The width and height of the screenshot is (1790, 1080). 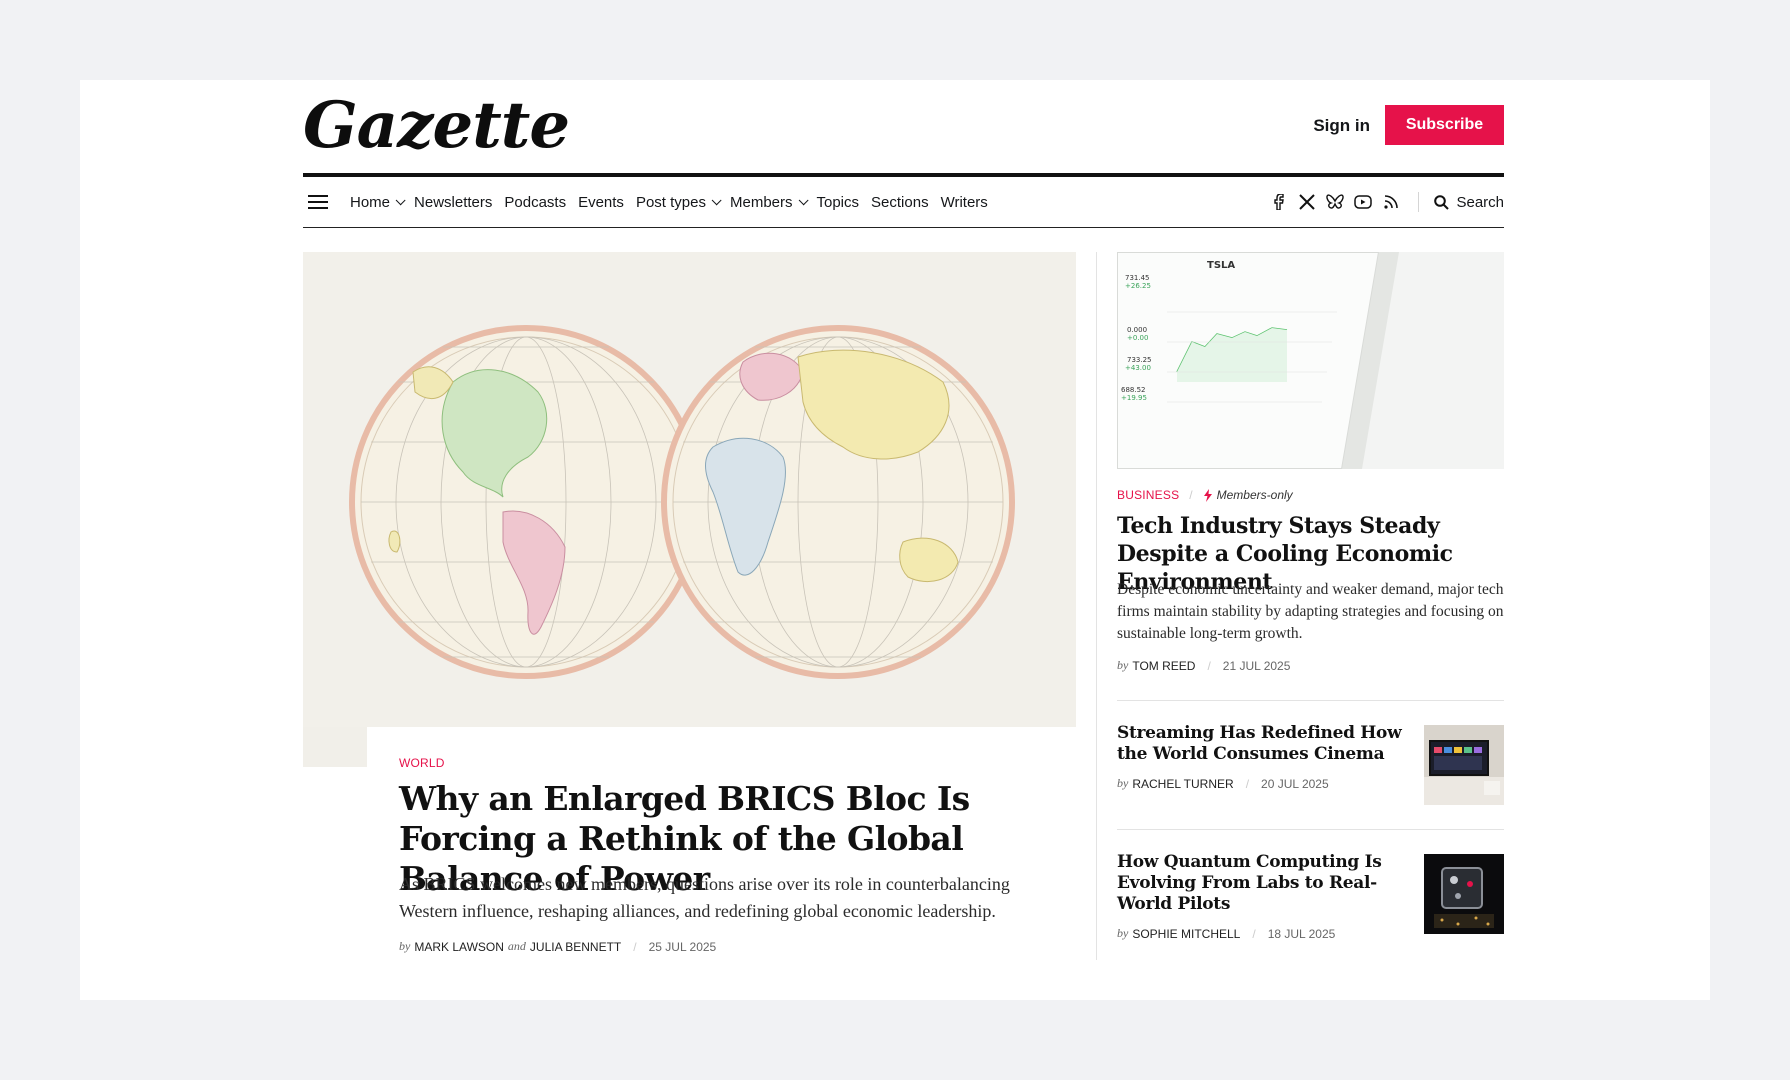 I want to click on lightning-icon, so click(x=1207, y=495).